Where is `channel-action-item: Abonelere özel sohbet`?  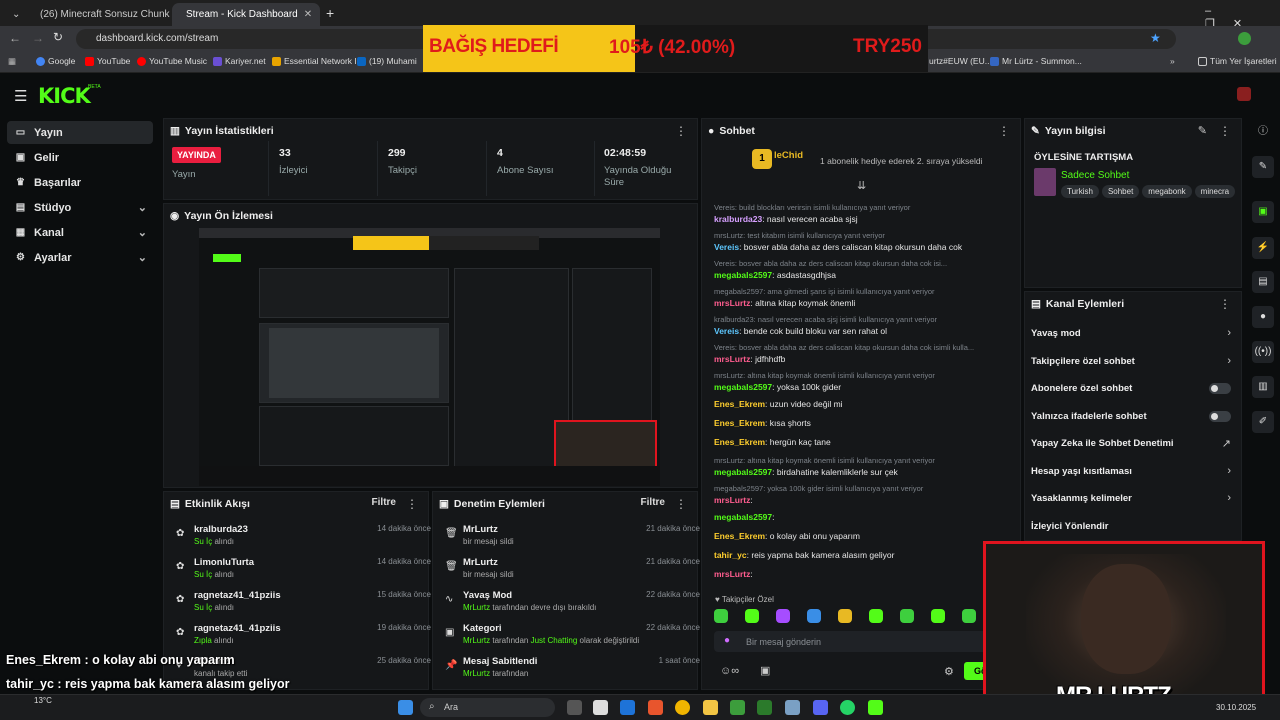 channel-action-item: Abonelere özel sohbet is located at coordinates (1081, 388).